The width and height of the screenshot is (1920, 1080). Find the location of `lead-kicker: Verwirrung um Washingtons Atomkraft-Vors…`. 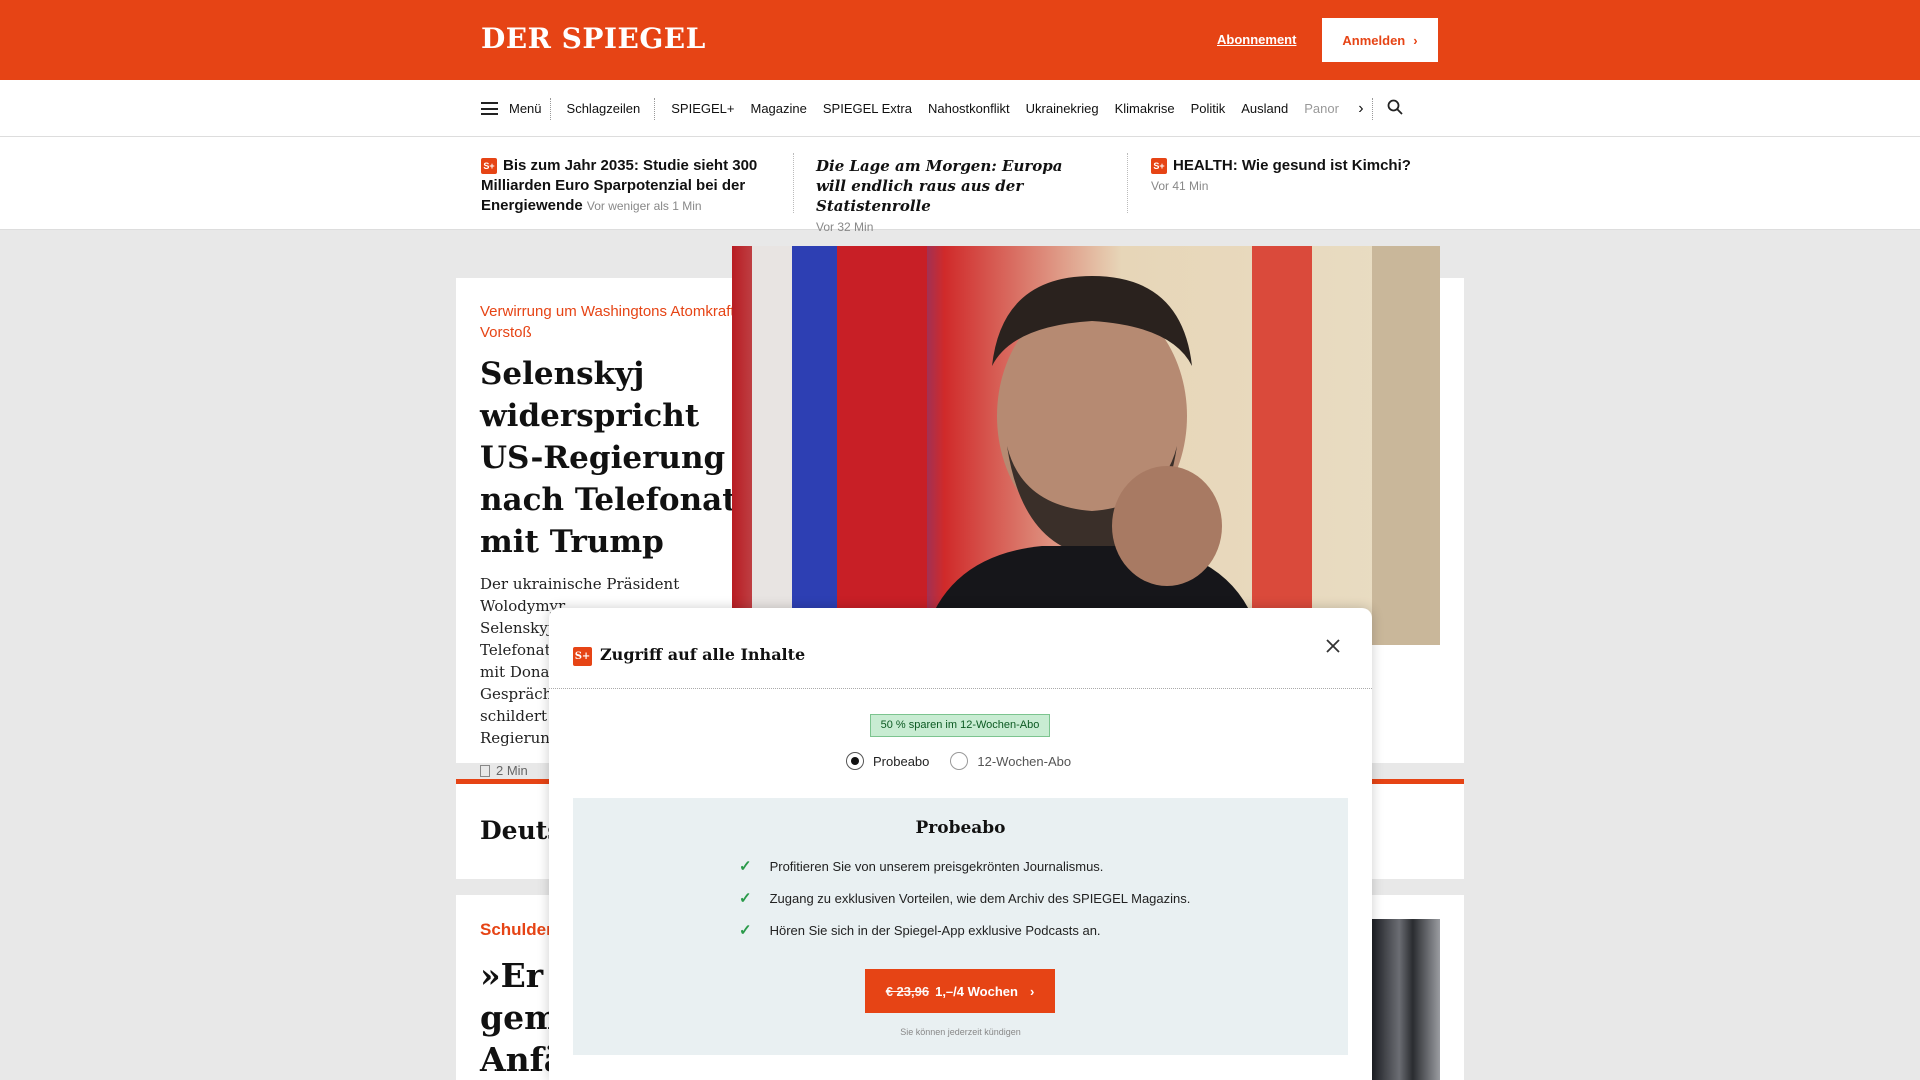

lead-kicker: Verwirrung um Washingtons Atomkraft-Vors… is located at coordinates (620, 322).